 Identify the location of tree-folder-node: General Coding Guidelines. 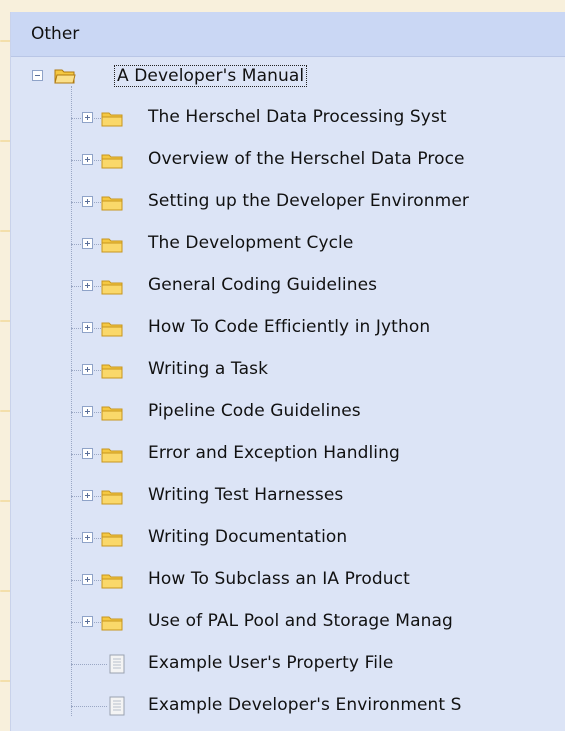
(288, 287).